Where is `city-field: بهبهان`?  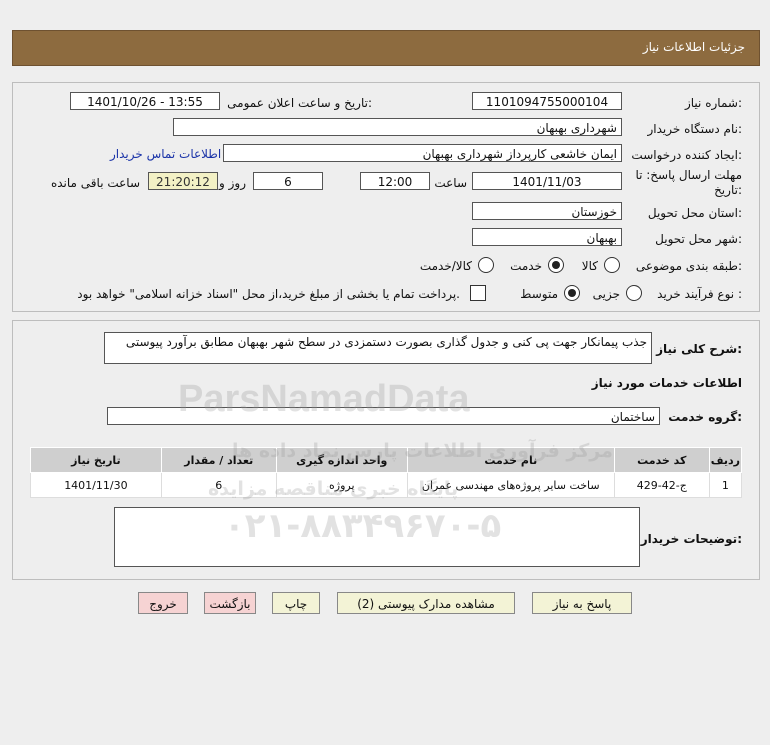
city-field: بهبهان is located at coordinates (547, 237).